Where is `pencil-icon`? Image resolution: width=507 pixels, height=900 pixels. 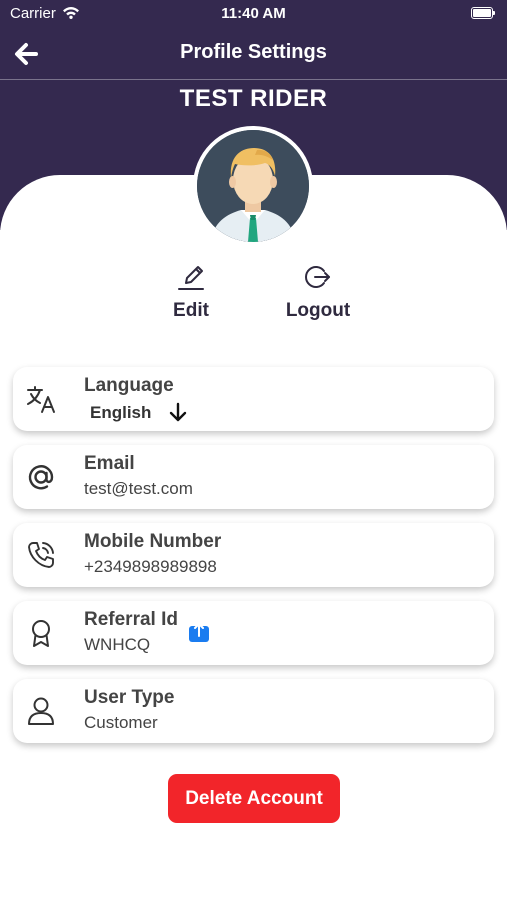
pencil-icon is located at coordinates (191, 279).